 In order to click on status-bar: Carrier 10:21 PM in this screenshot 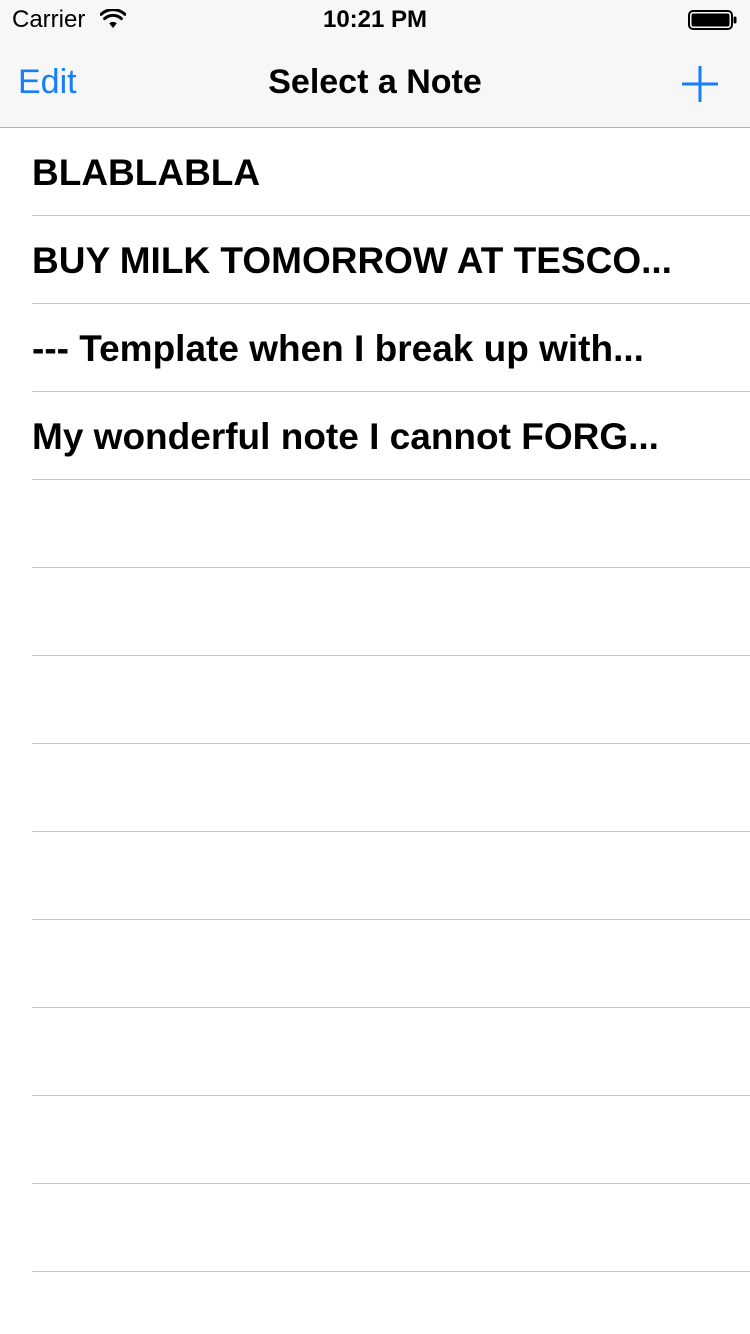, I will do `click(375, 20)`.